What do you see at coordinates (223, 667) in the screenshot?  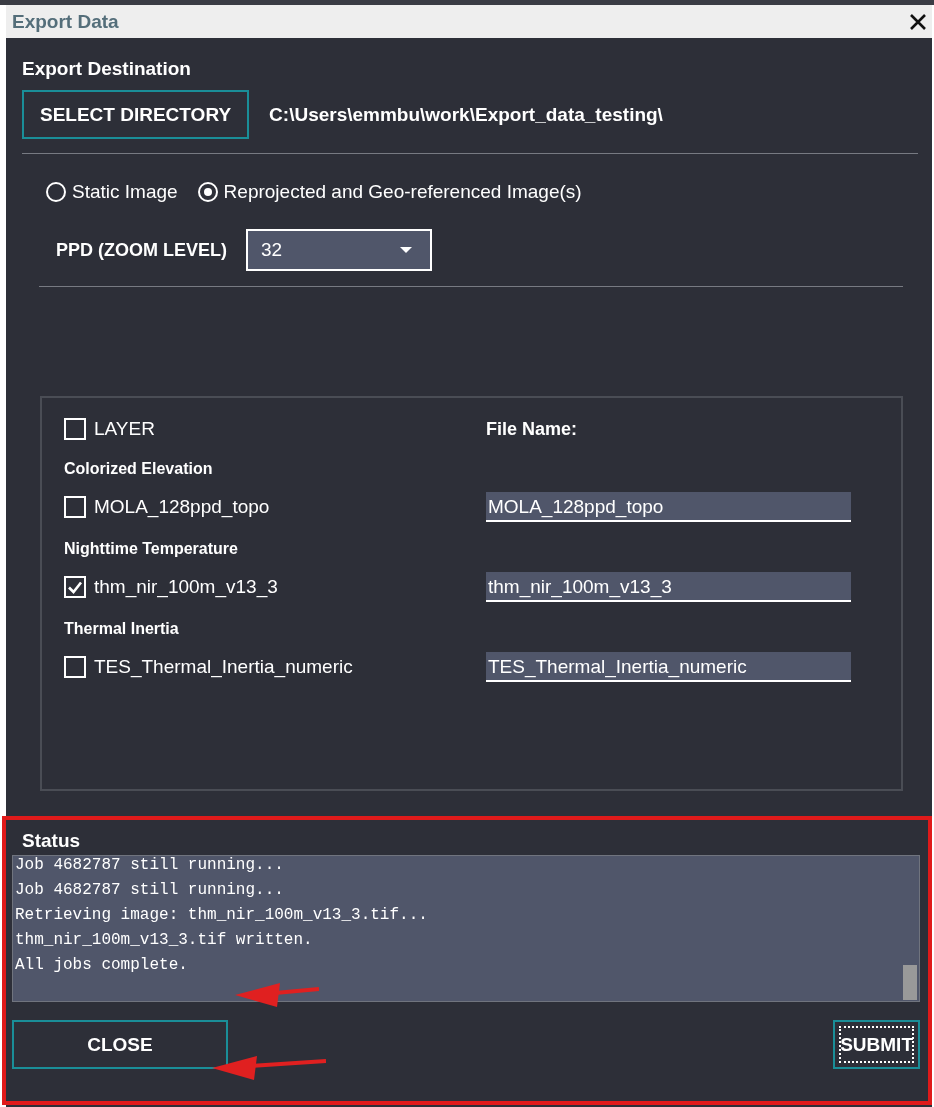 I see `layer-name: TES_Thermal_Inertia_numeric` at bounding box center [223, 667].